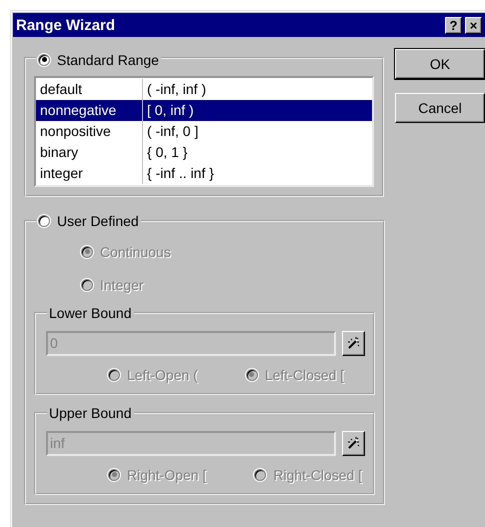 Image resolution: width=485 pixels, height=527 pixels. What do you see at coordinates (317, 474) in the screenshot?
I see `radio-label: Right-Closed [` at bounding box center [317, 474].